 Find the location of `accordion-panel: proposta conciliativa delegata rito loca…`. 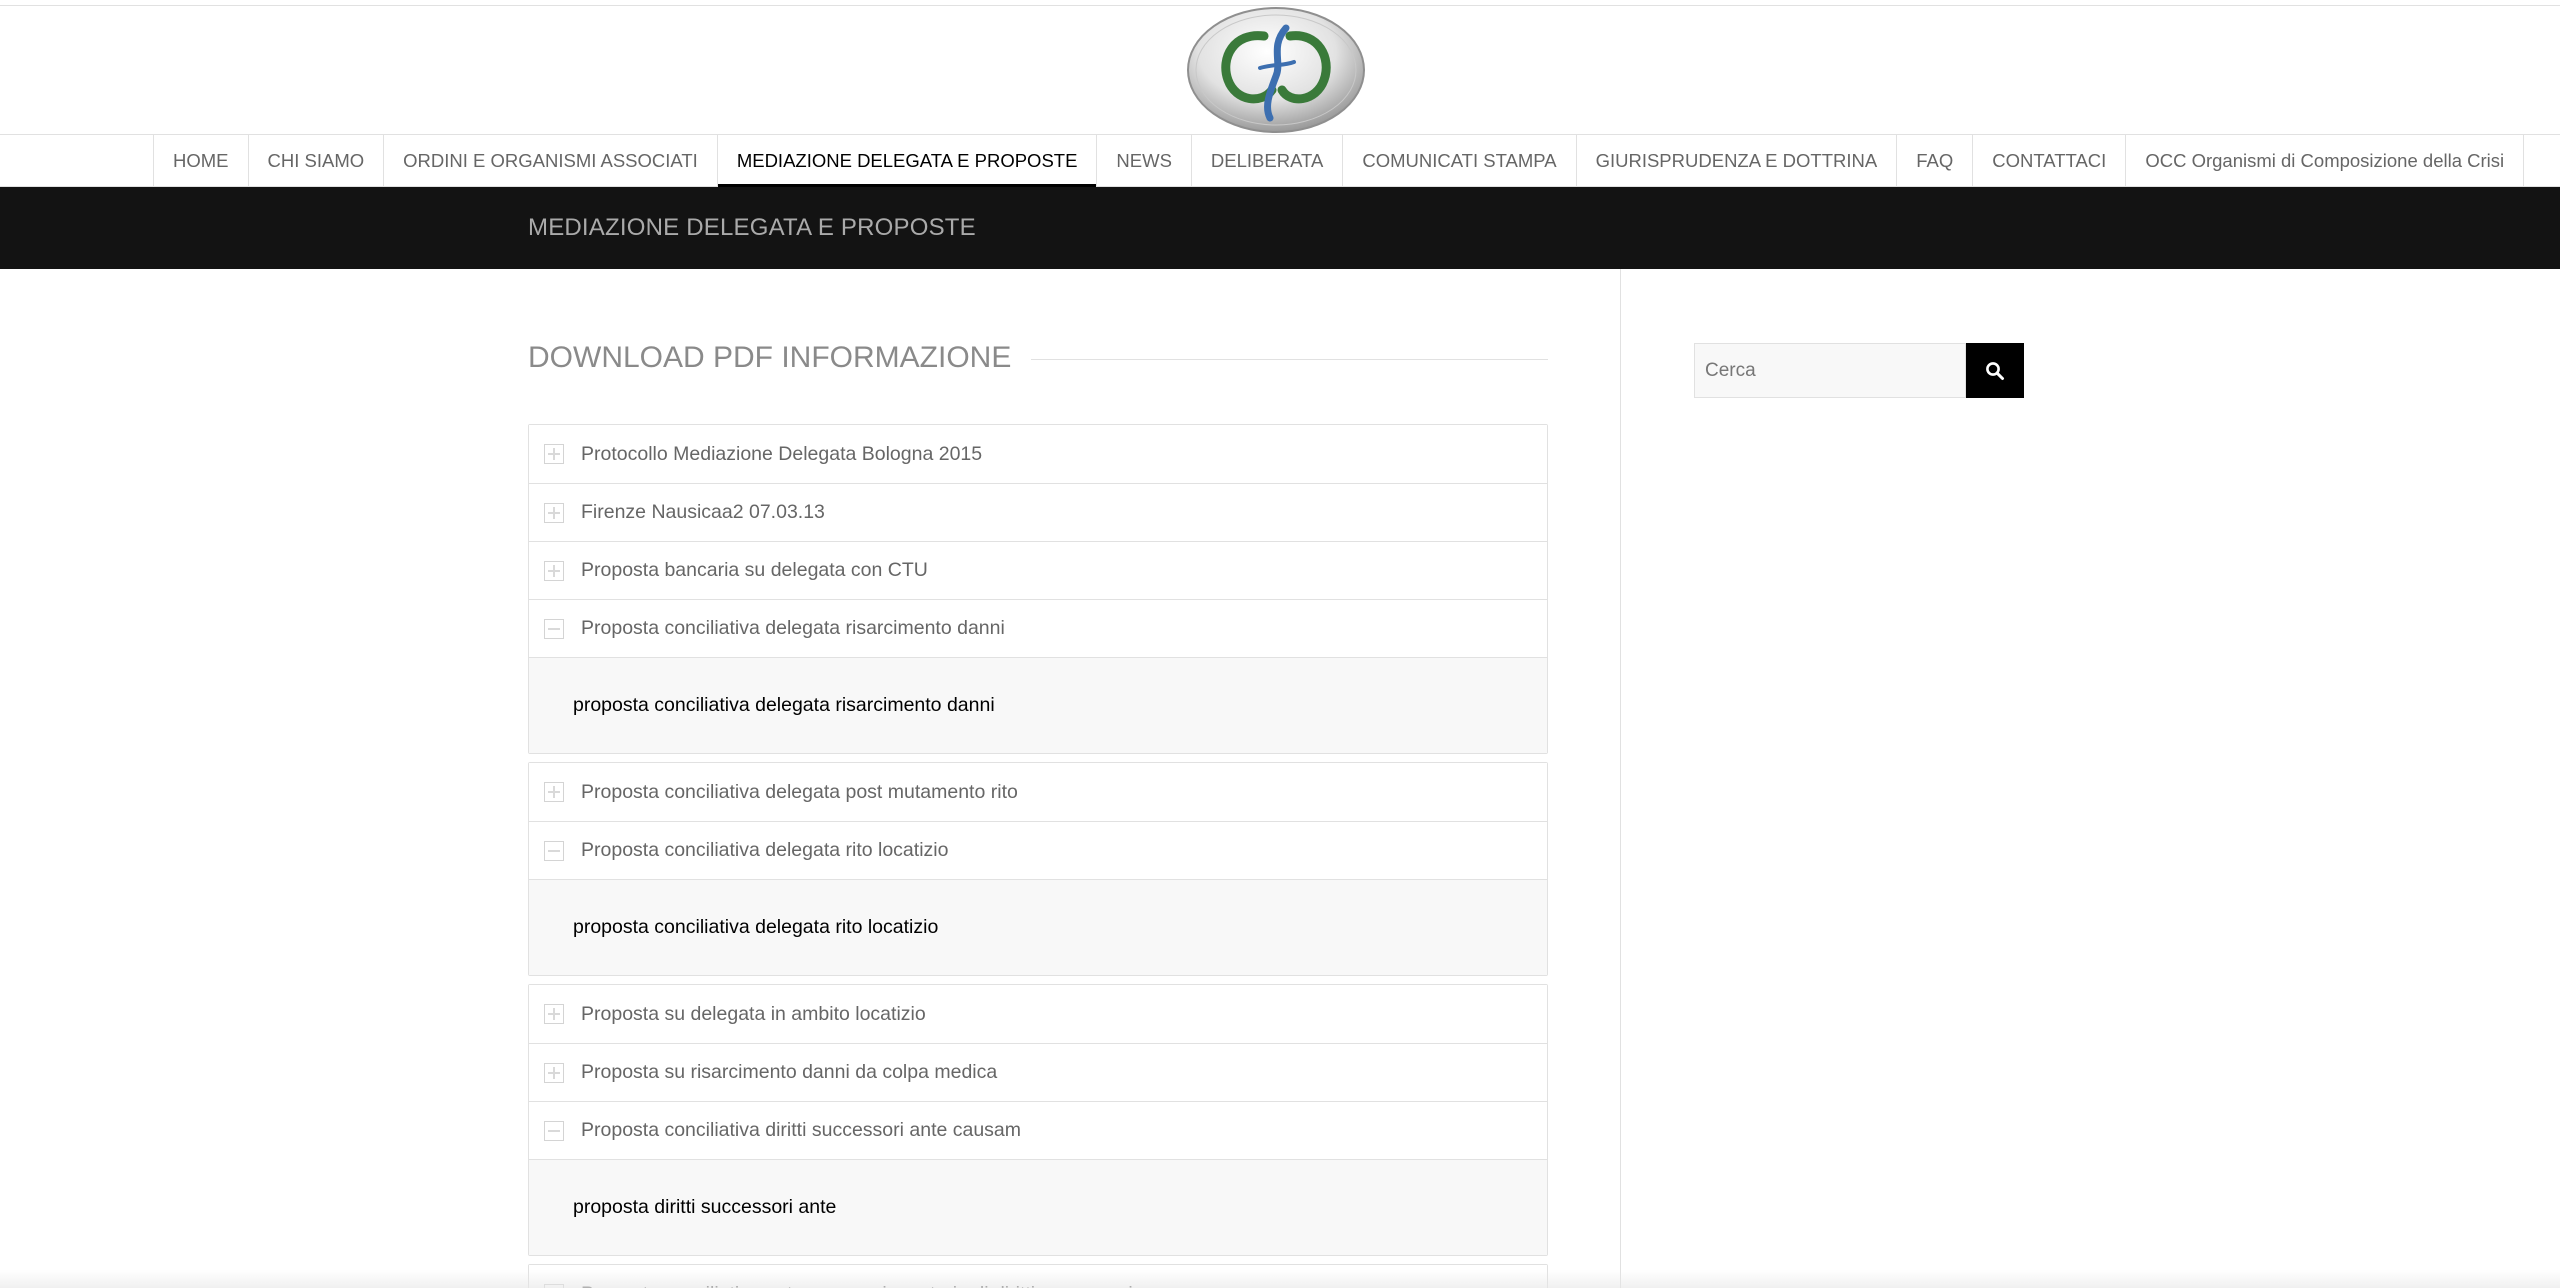

accordion-panel: proposta conciliativa delegata rito loca… is located at coordinates (1038, 927).